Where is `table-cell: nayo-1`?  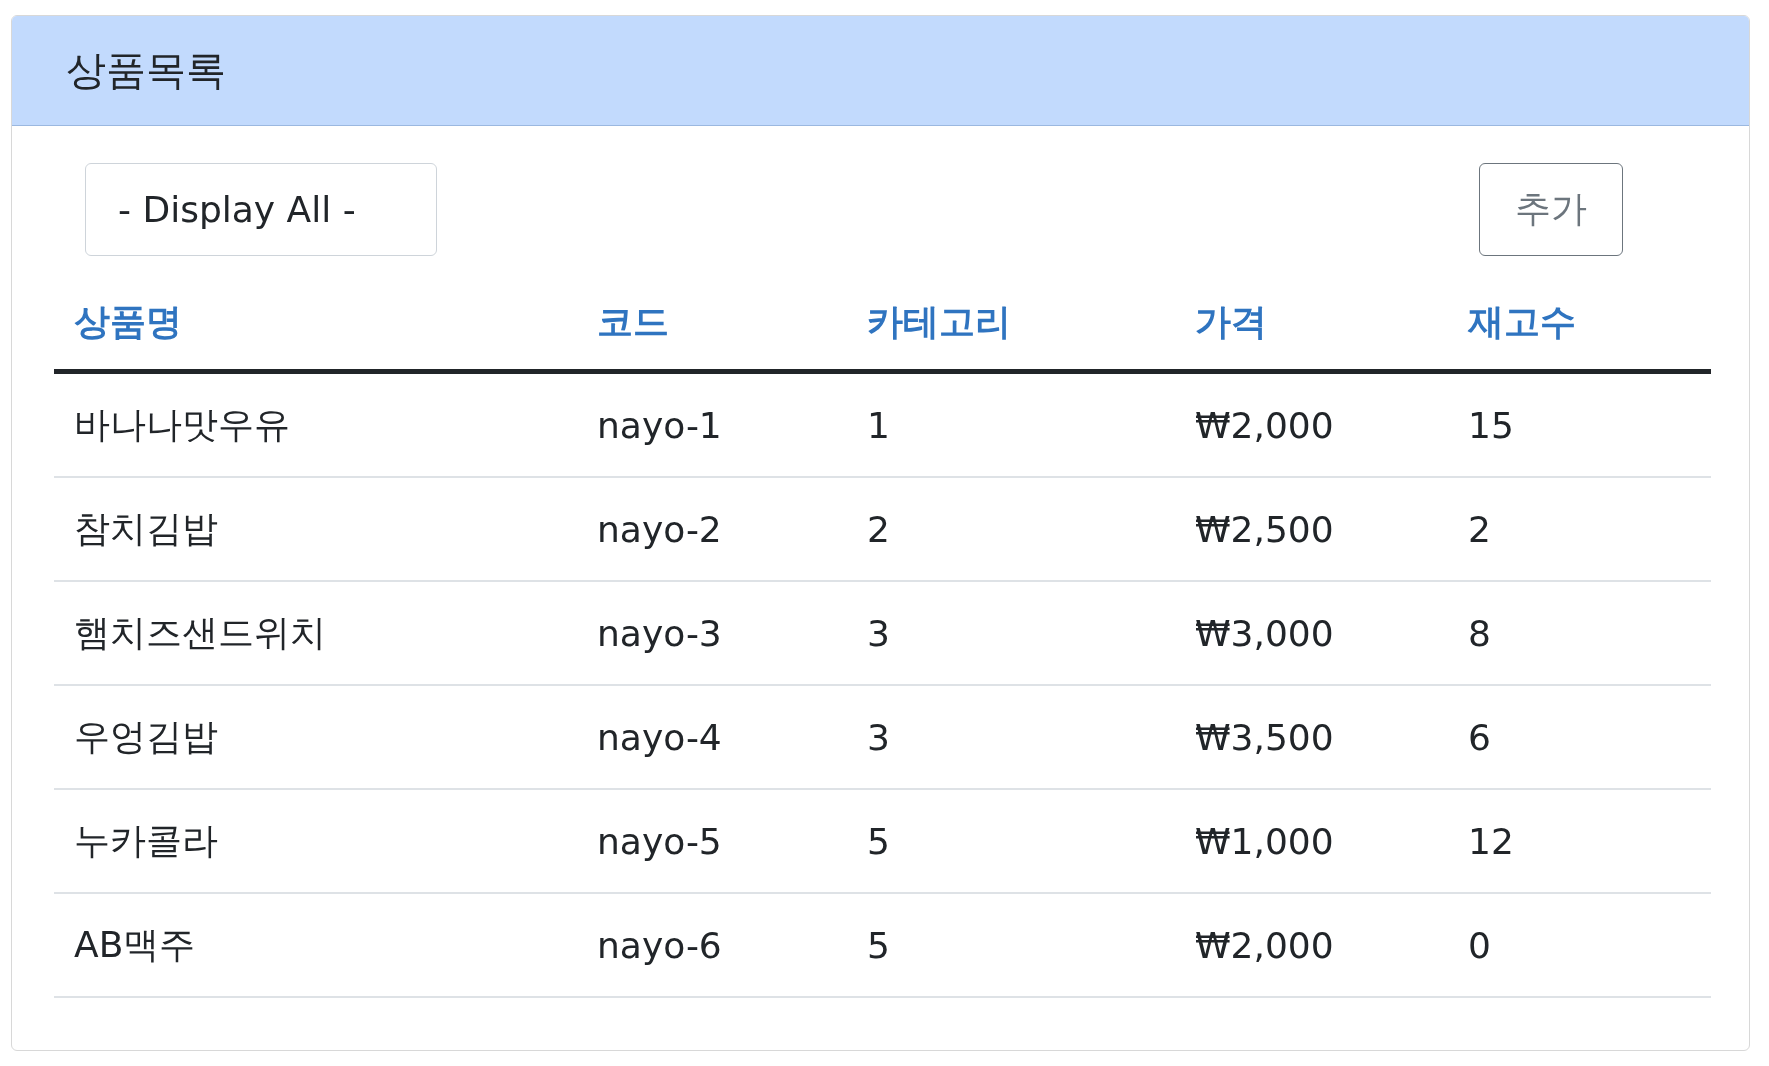
table-cell: nayo-1 is located at coordinates (712, 424).